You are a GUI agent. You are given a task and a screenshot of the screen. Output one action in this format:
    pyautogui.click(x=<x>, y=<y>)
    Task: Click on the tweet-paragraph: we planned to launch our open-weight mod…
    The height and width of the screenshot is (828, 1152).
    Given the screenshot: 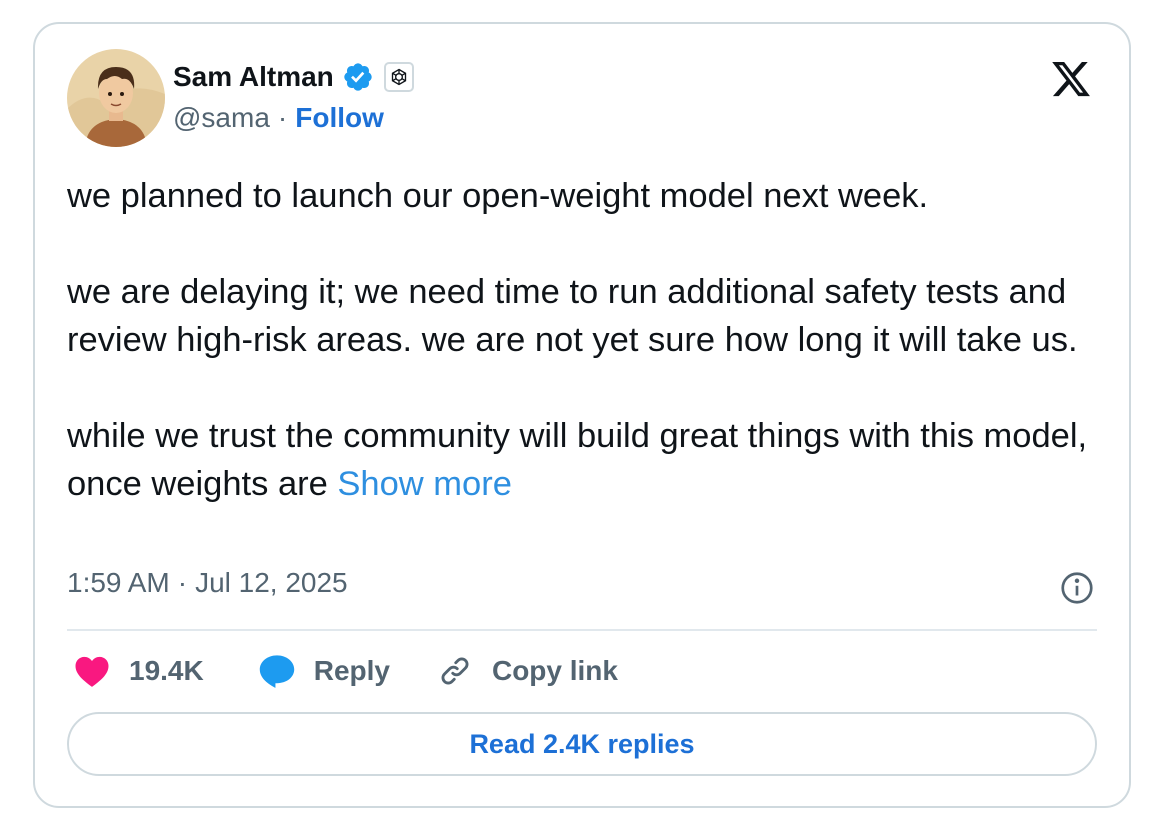 What is the action you would take?
    pyautogui.click(x=498, y=196)
    